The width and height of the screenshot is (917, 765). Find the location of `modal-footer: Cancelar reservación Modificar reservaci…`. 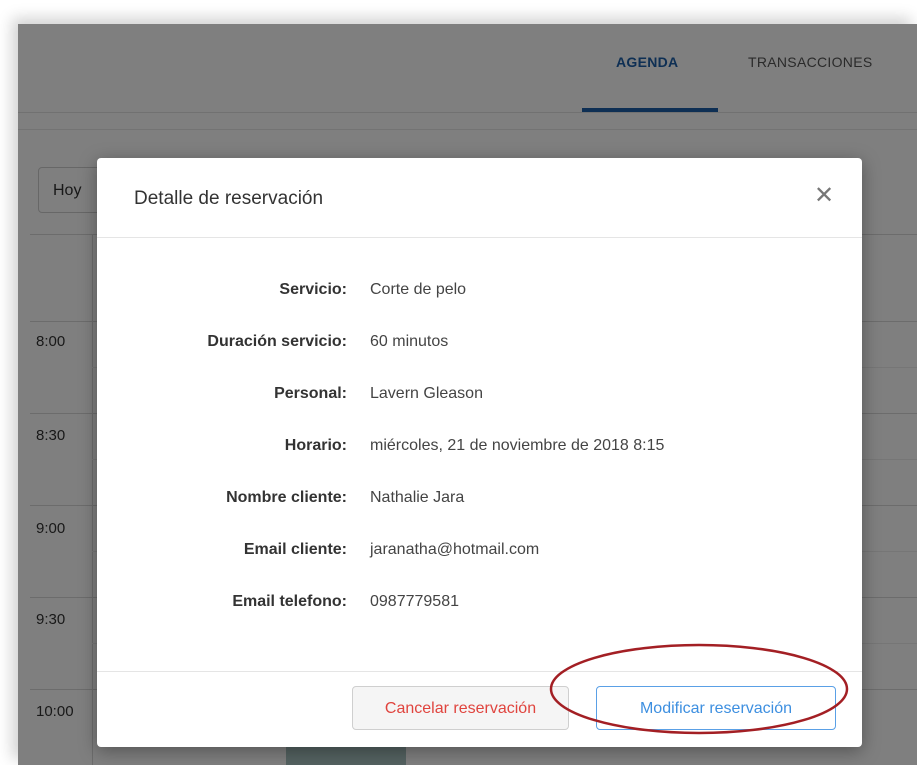

modal-footer: Cancelar reservación Modificar reservaci… is located at coordinates (479, 709).